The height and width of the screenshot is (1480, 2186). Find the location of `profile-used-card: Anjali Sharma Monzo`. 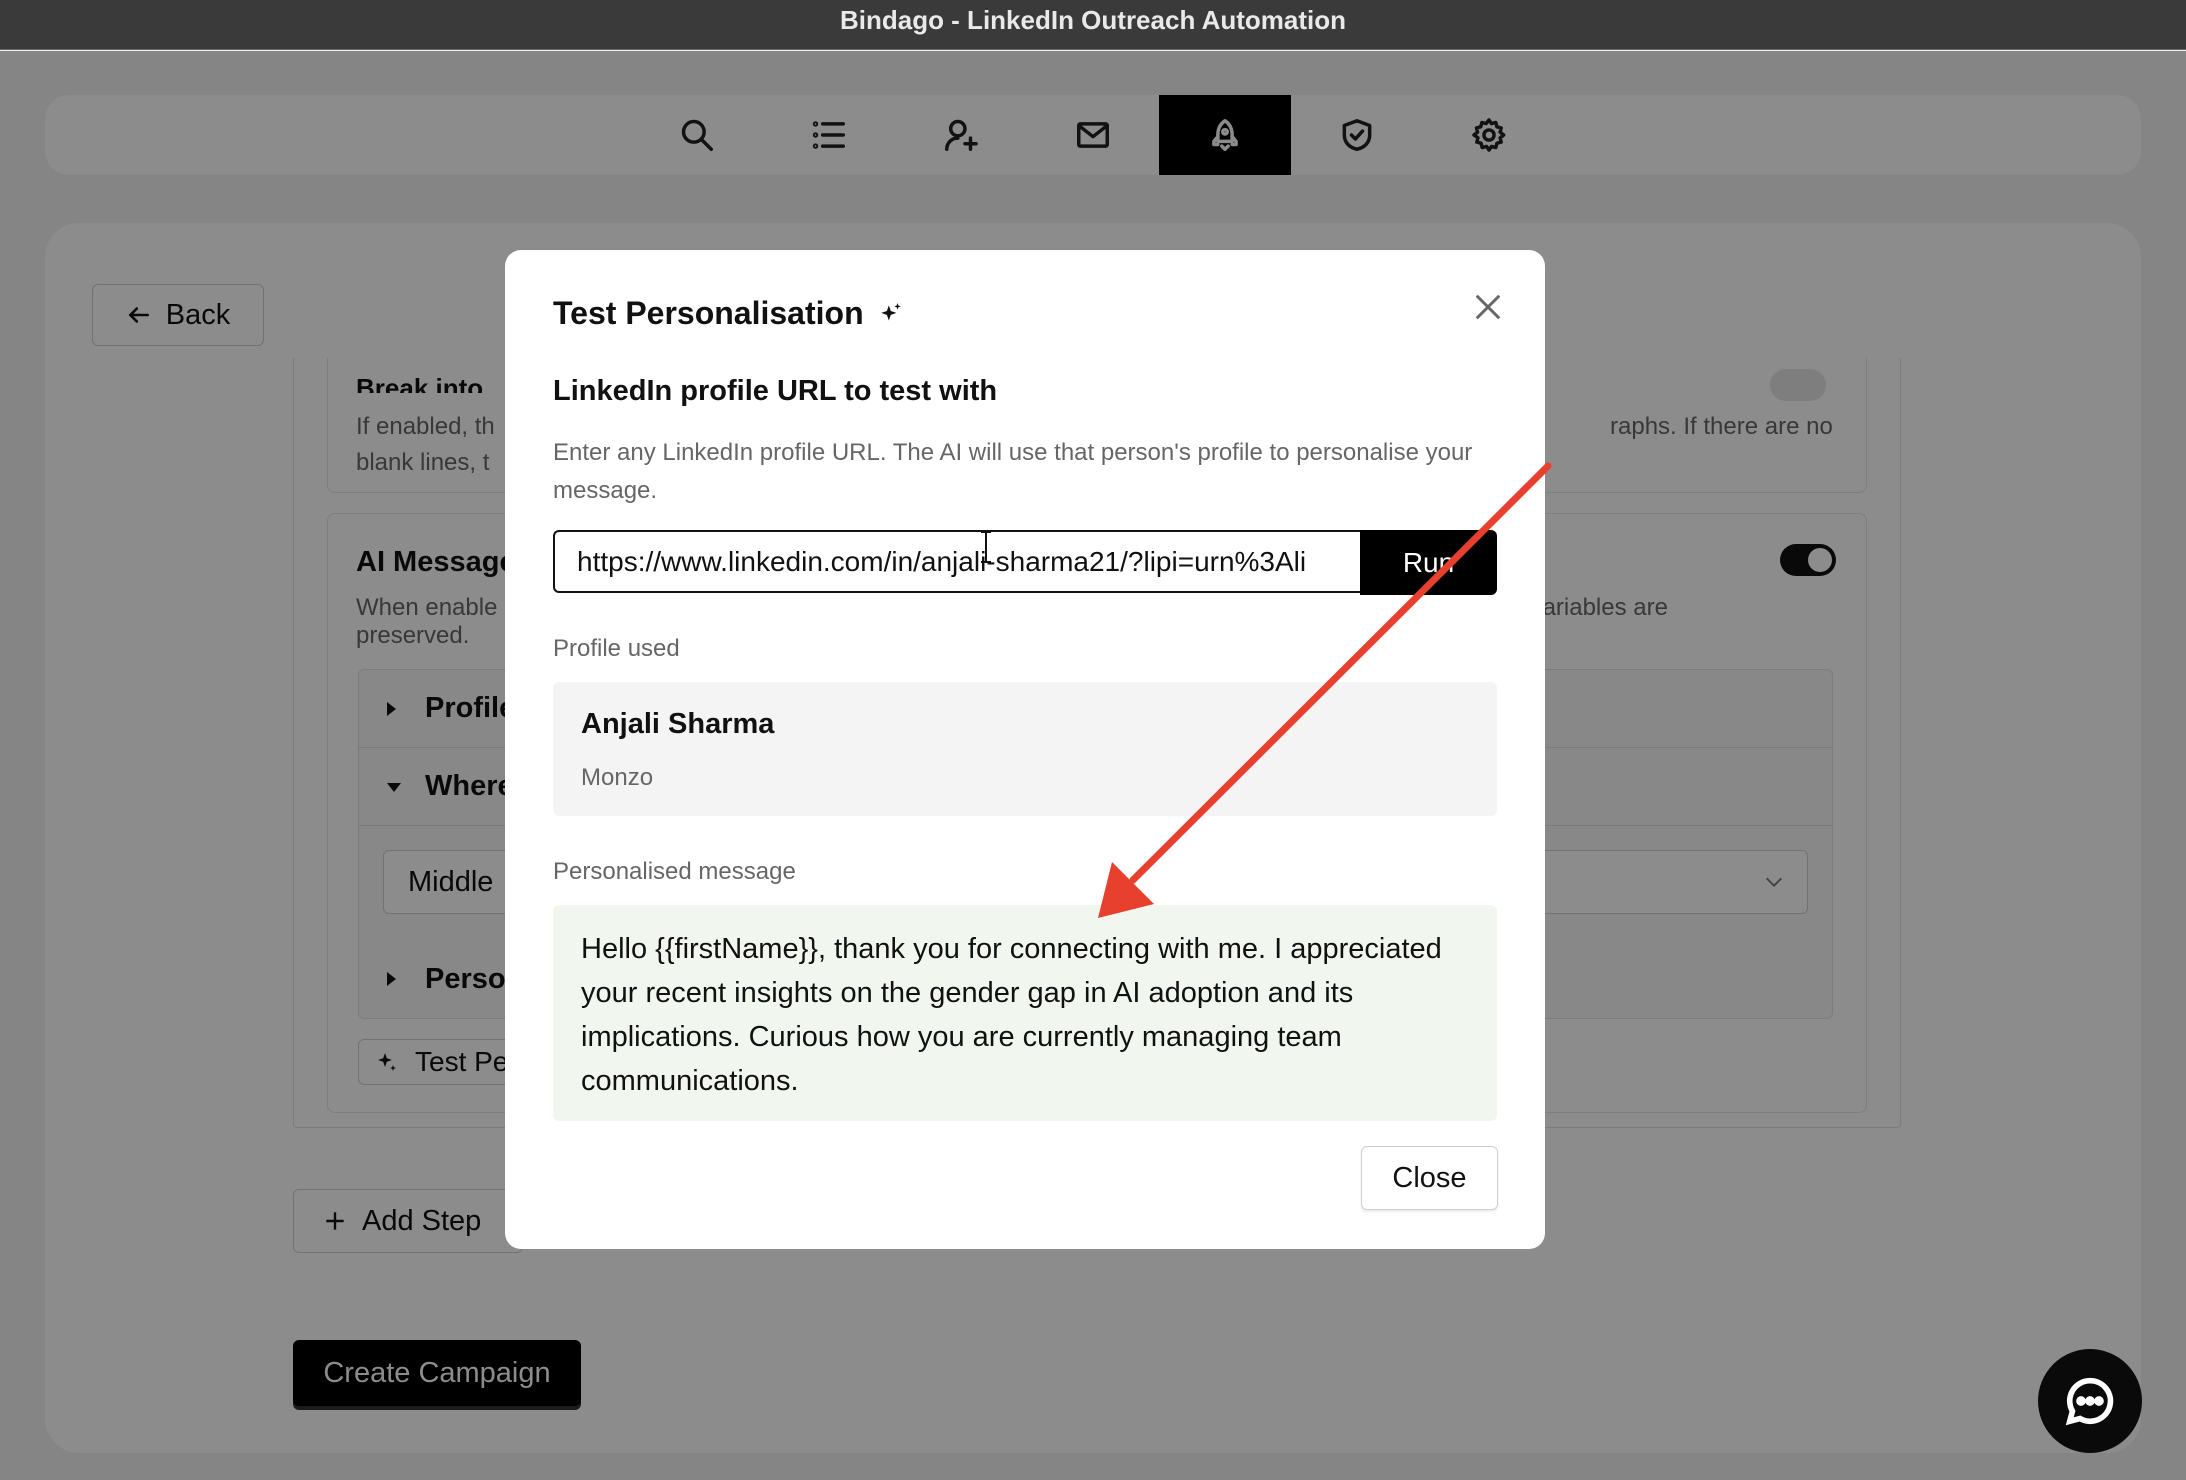

profile-used-card: Anjali Sharma Monzo is located at coordinates (1025, 749).